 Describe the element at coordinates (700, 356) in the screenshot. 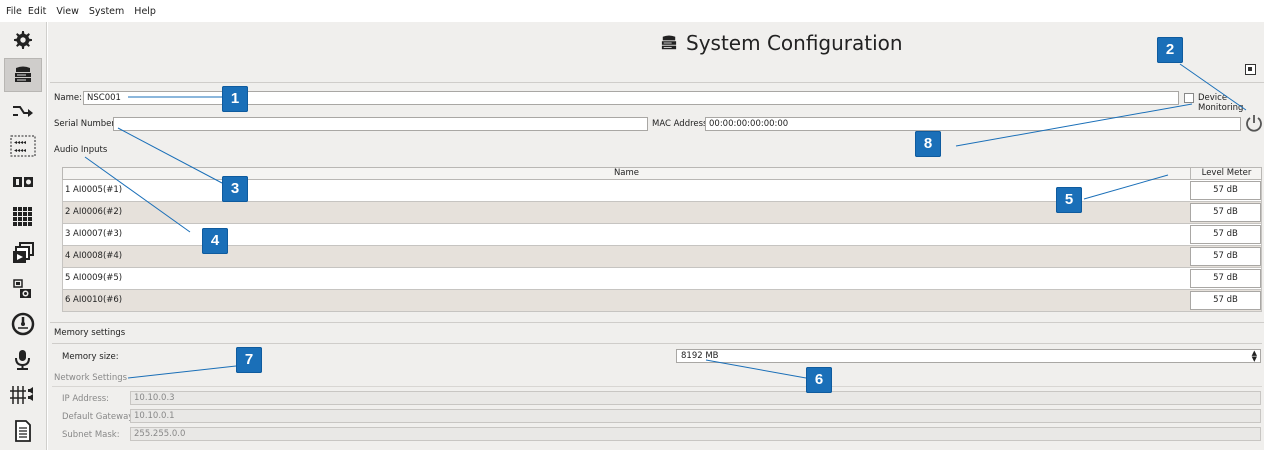

I see `memory-size-value: 8192 MB` at that location.